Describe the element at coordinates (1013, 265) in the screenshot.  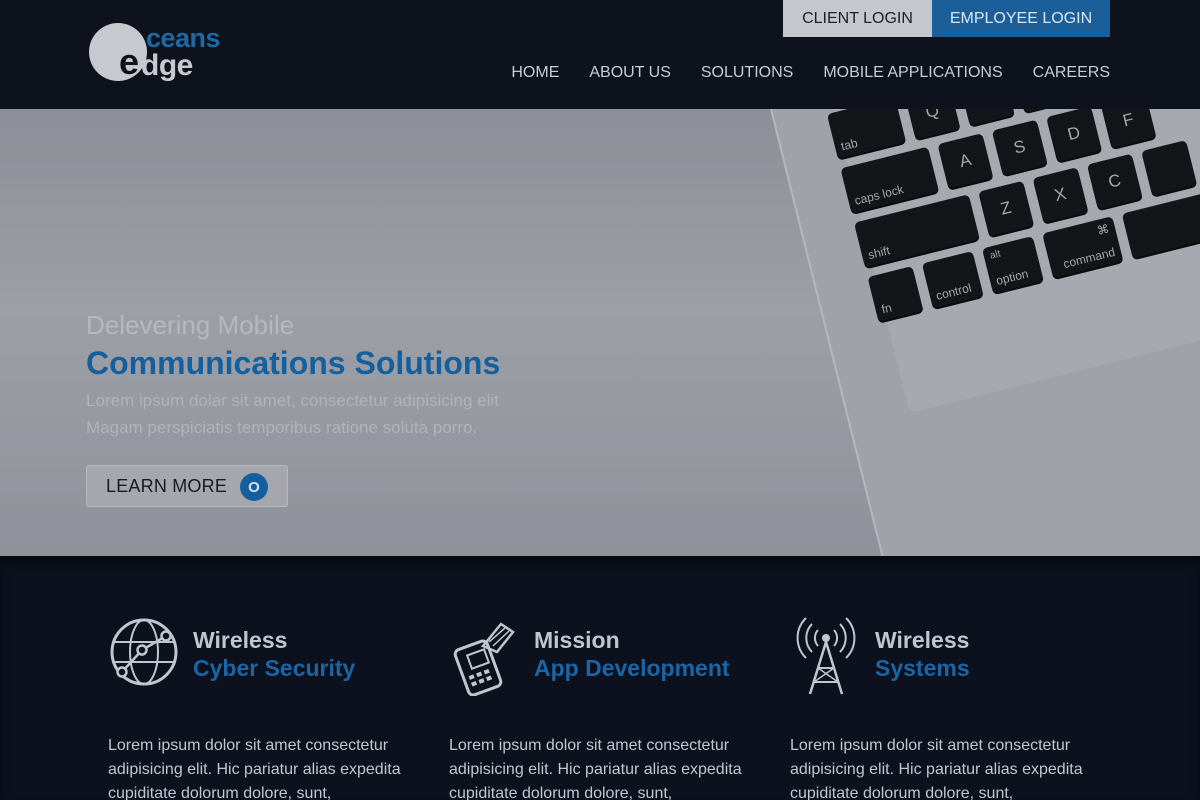
I see `key-option: alt option` at that location.